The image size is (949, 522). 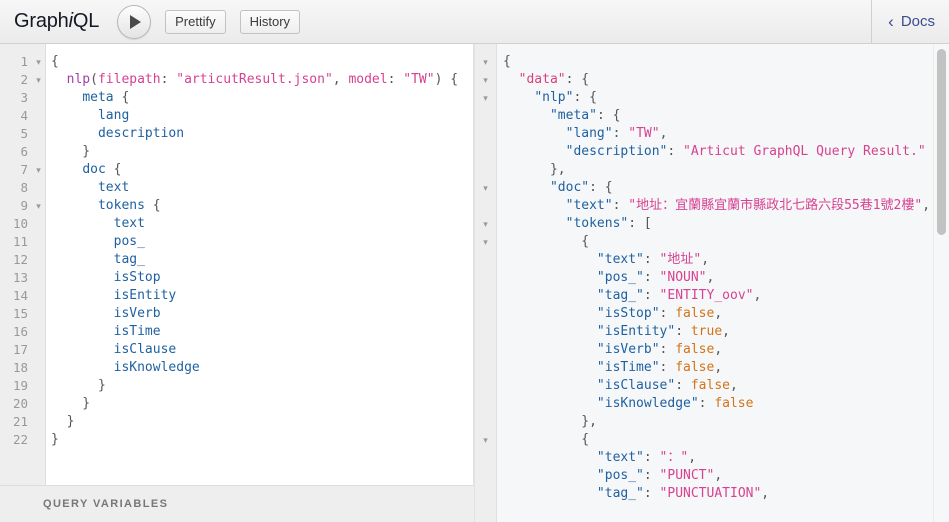 I want to click on token-key: "nlp", so click(x=554, y=97).